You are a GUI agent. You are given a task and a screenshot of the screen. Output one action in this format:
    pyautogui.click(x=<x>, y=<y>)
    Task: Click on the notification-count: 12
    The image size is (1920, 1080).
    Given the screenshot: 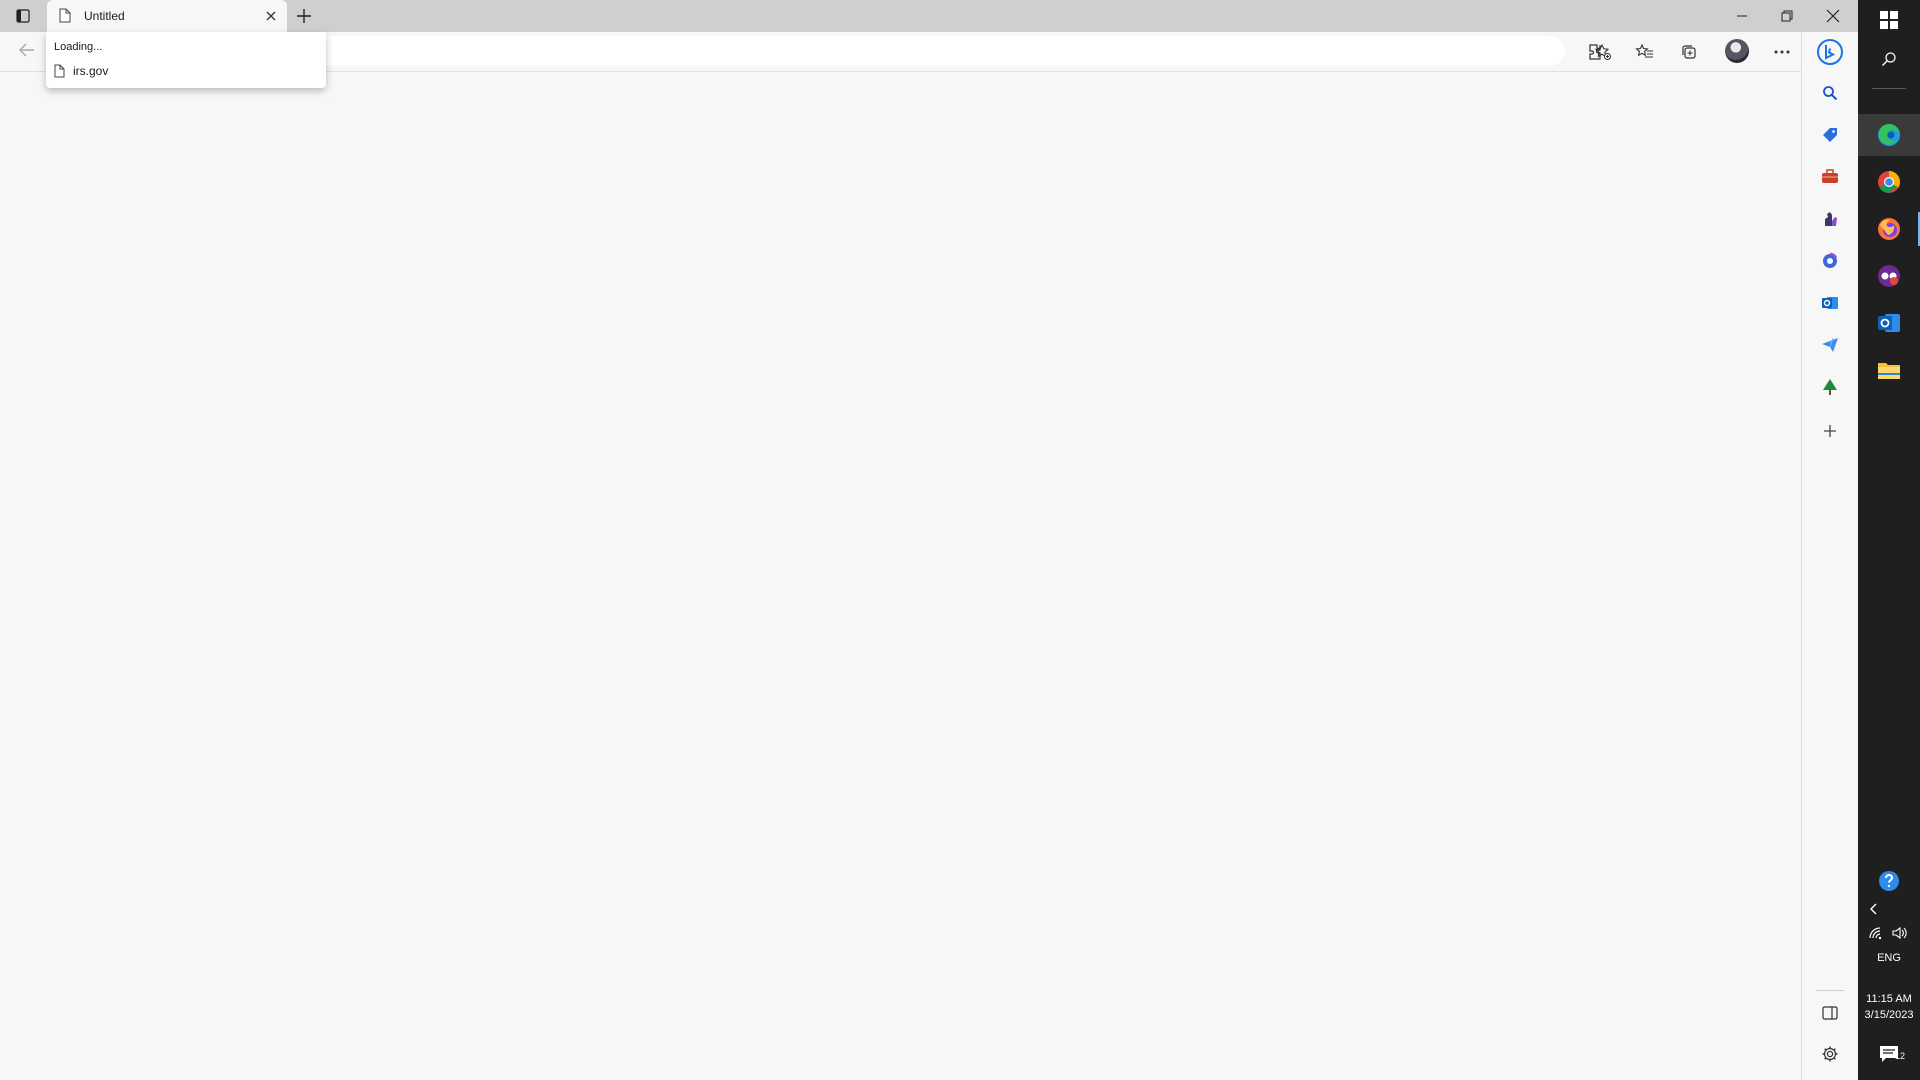 What is the action you would take?
    pyautogui.click(x=1900, y=1056)
    